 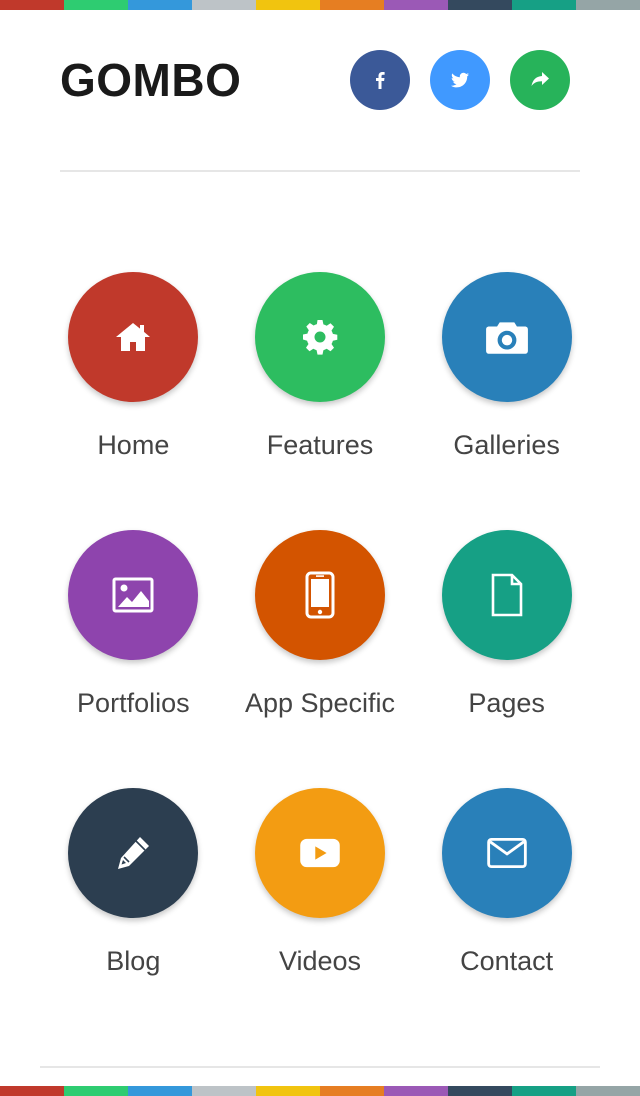 I want to click on facebook-icon, so click(x=380, y=80).